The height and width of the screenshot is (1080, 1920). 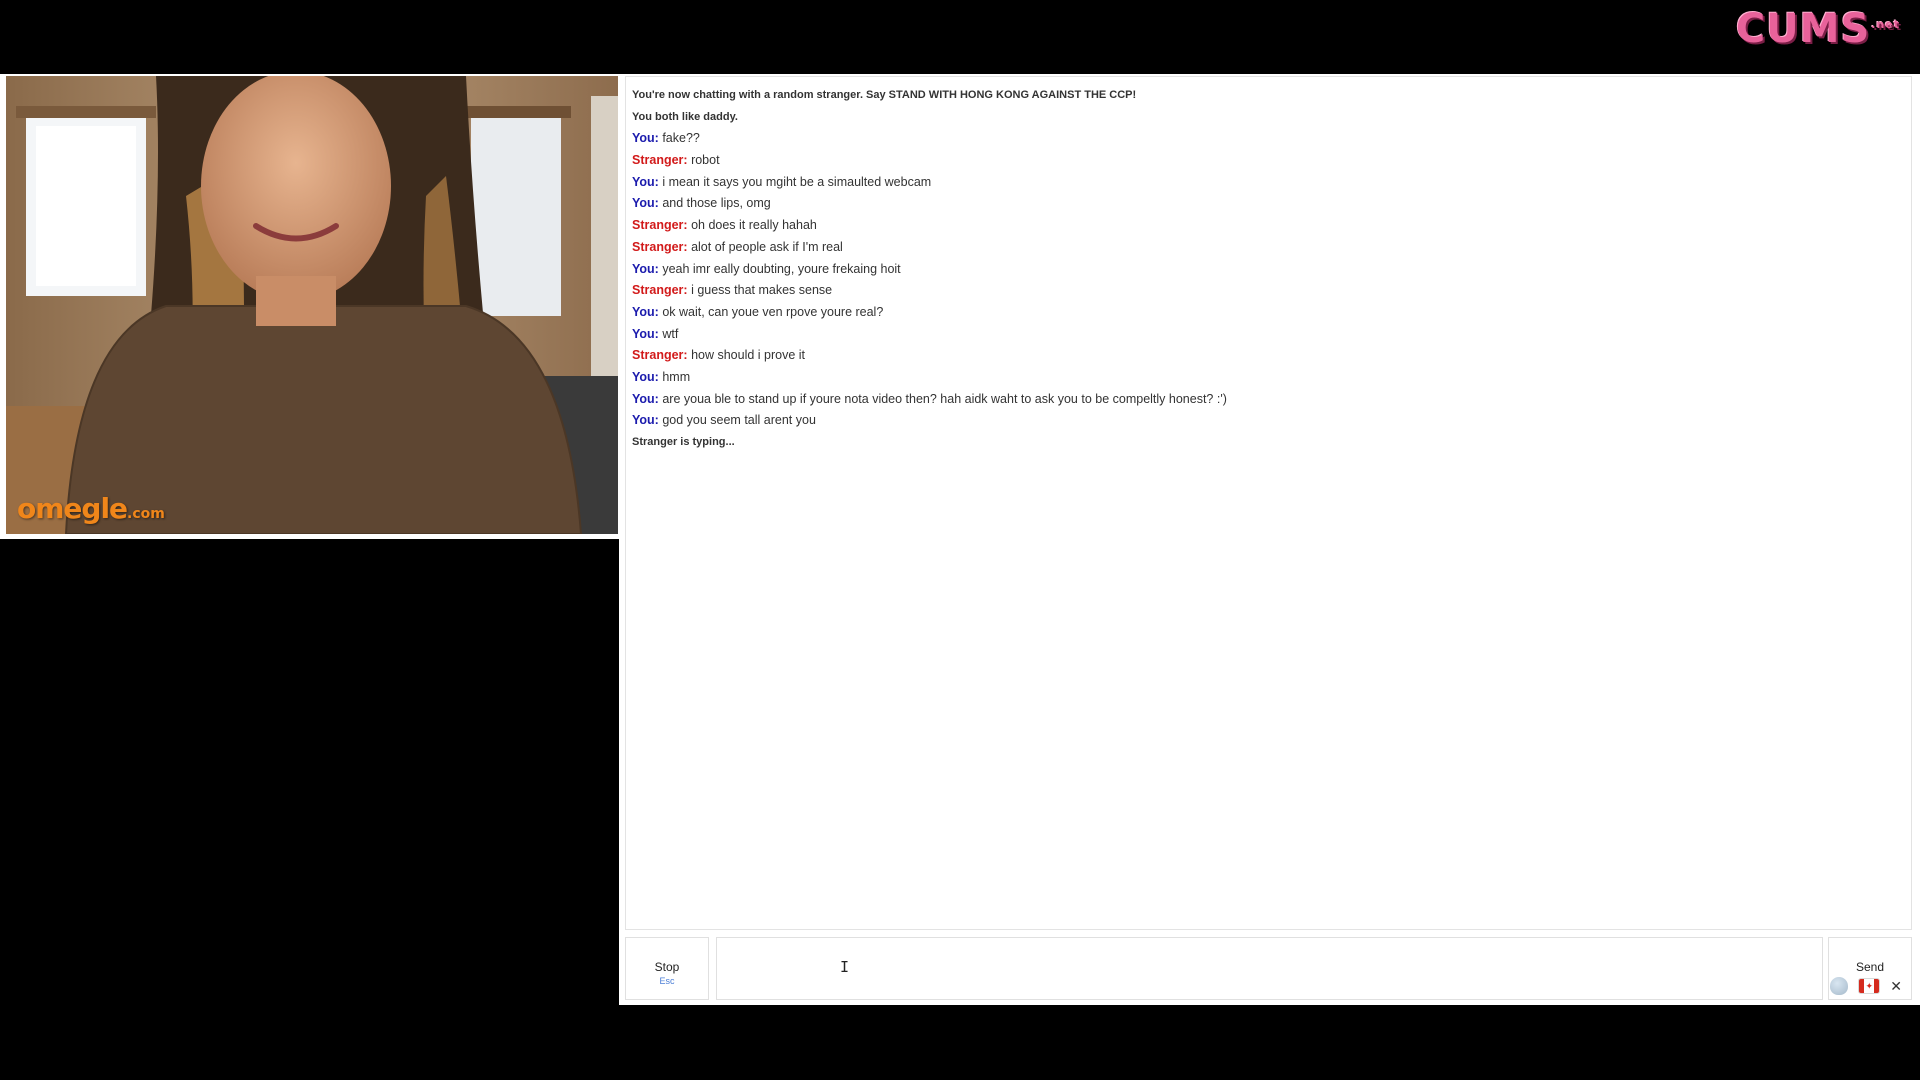 I want to click on chat-status-line: You both like daddy., so click(x=685, y=116).